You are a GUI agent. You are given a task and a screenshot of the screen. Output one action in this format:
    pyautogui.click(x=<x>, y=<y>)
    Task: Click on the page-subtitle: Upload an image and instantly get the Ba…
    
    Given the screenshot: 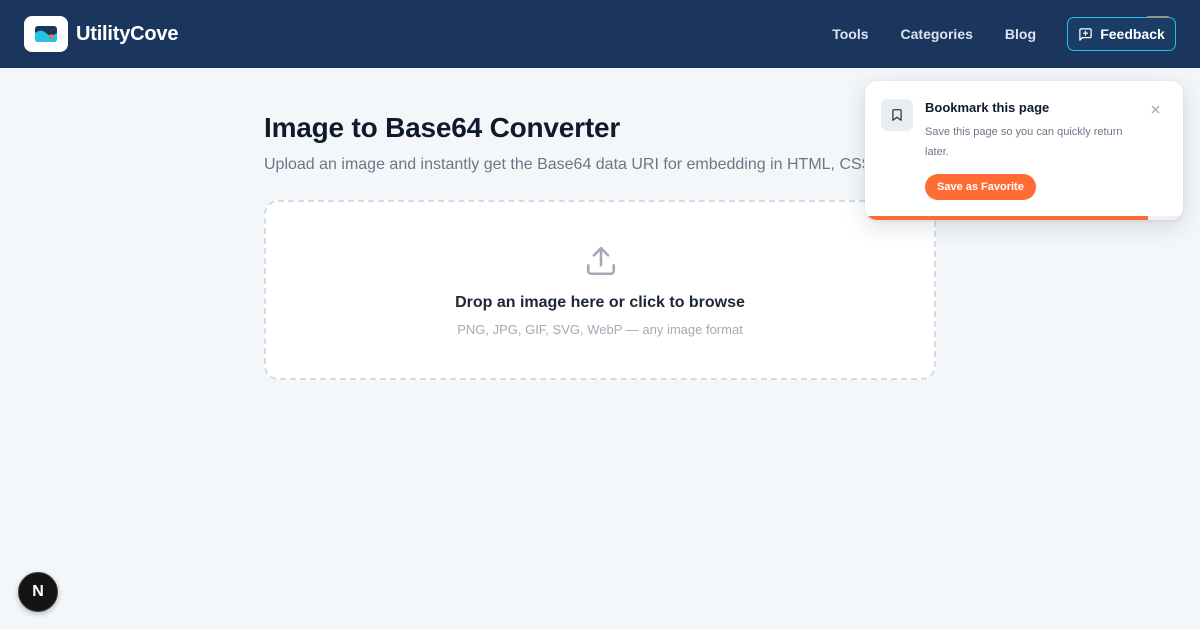 What is the action you would take?
    pyautogui.click(x=564, y=164)
    